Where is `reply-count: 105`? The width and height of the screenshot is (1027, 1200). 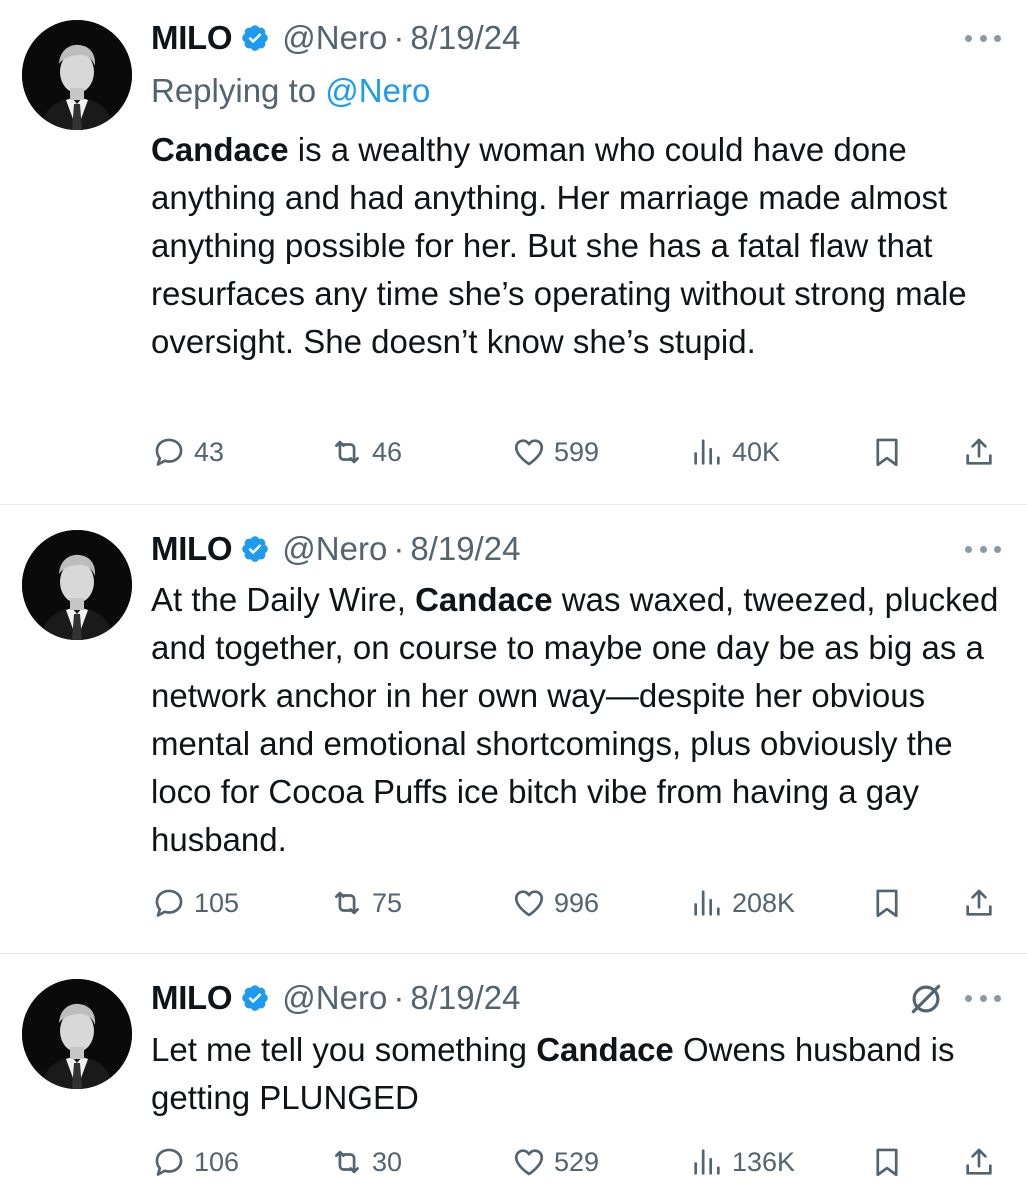 reply-count: 105 is located at coordinates (217, 902).